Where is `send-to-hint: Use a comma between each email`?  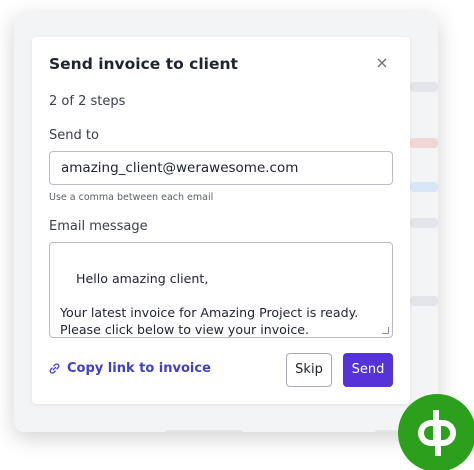
send-to-hint: Use a comma between each email is located at coordinates (131, 197).